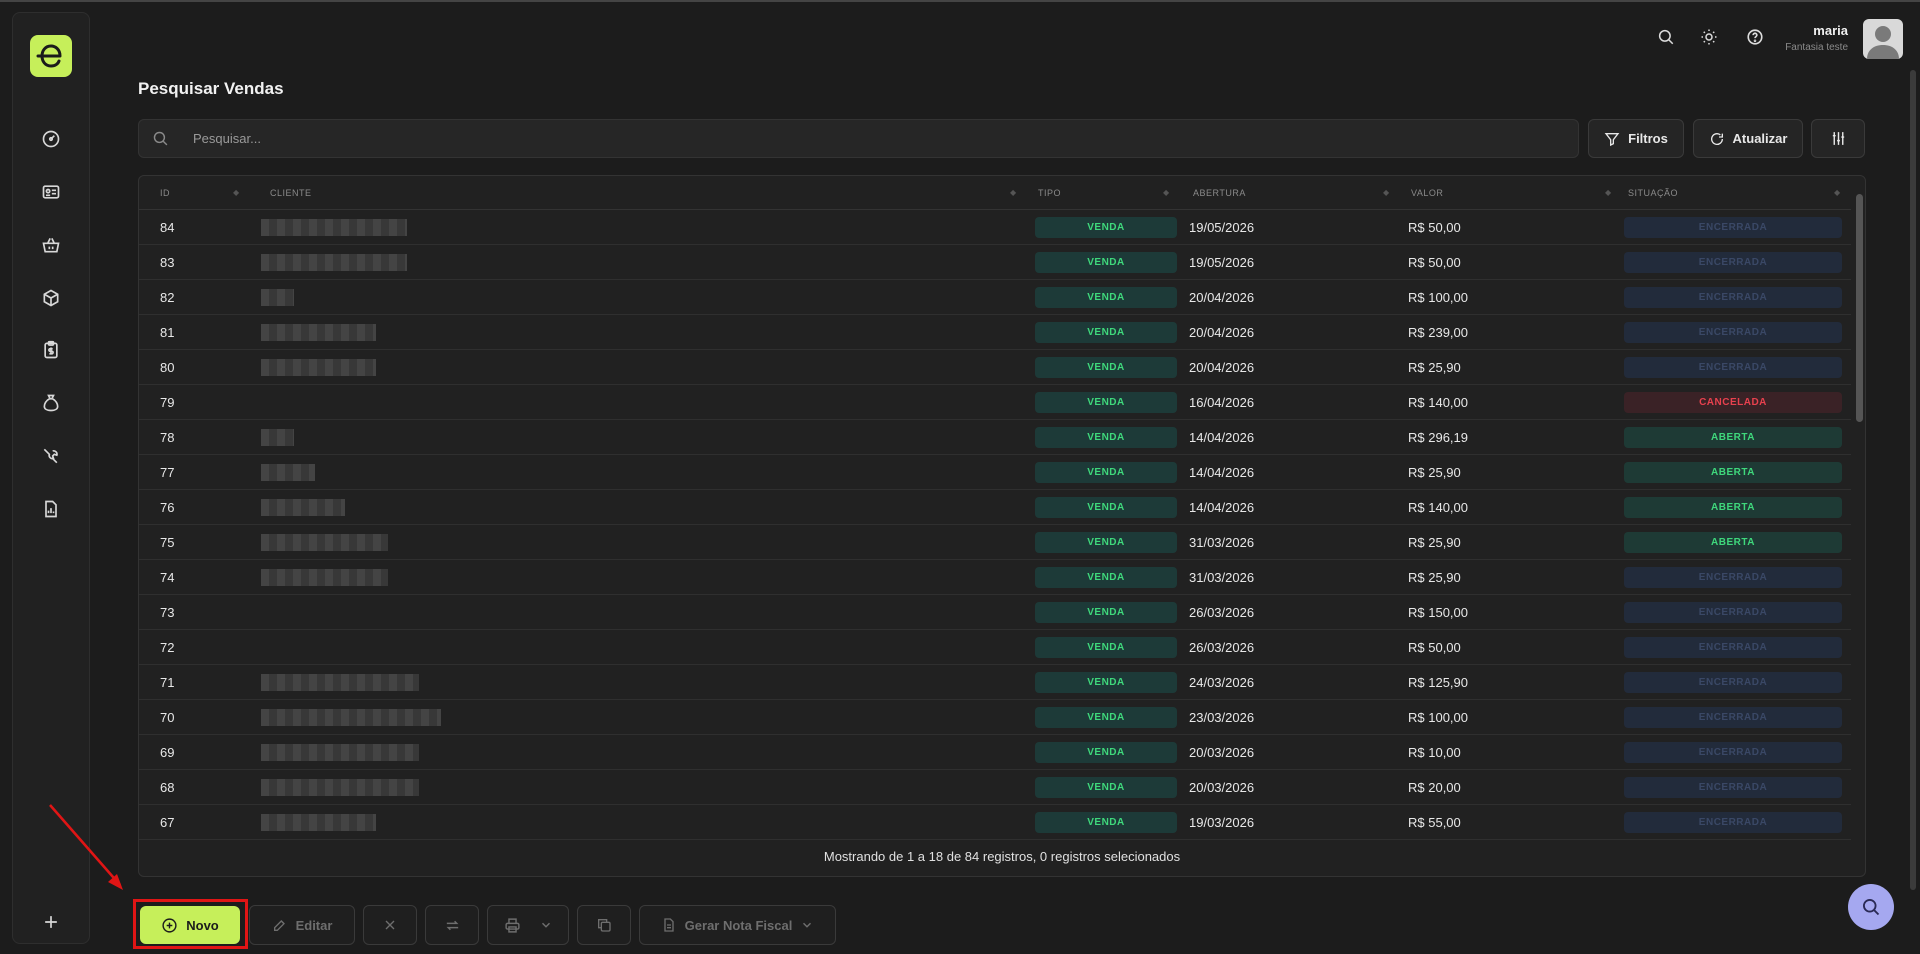  What do you see at coordinates (167, 682) in the screenshot?
I see `cell-id: 71` at bounding box center [167, 682].